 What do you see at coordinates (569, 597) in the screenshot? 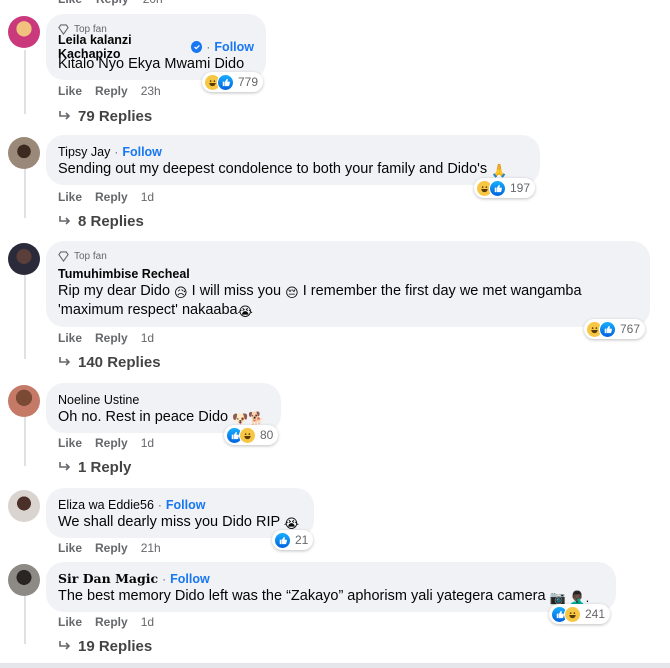
I see `camera-emoji: 📷 🤦🏿‍♂️.` at bounding box center [569, 597].